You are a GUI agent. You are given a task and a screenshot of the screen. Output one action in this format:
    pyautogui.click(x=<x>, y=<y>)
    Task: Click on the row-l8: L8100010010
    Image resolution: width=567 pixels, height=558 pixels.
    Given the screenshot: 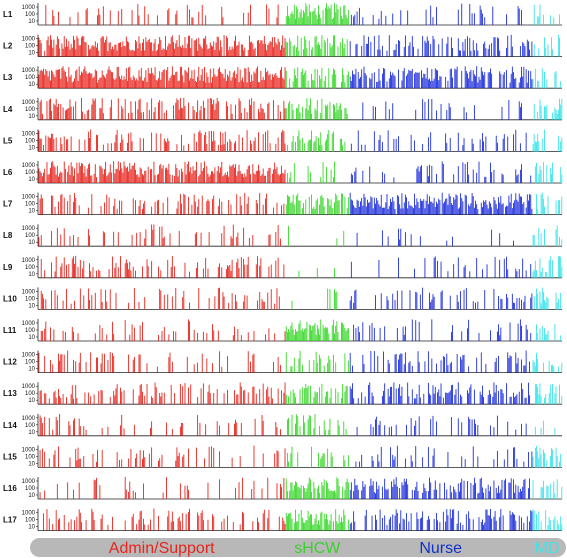 What is the action you would take?
    pyautogui.click(x=283, y=235)
    